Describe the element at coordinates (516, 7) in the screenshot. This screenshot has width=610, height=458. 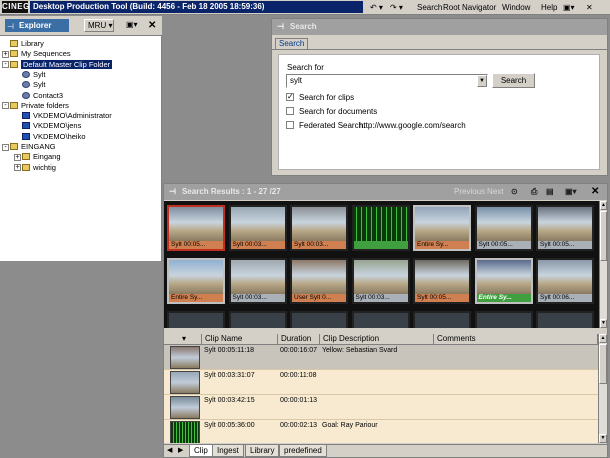
I see `menu-window: Window` at that location.